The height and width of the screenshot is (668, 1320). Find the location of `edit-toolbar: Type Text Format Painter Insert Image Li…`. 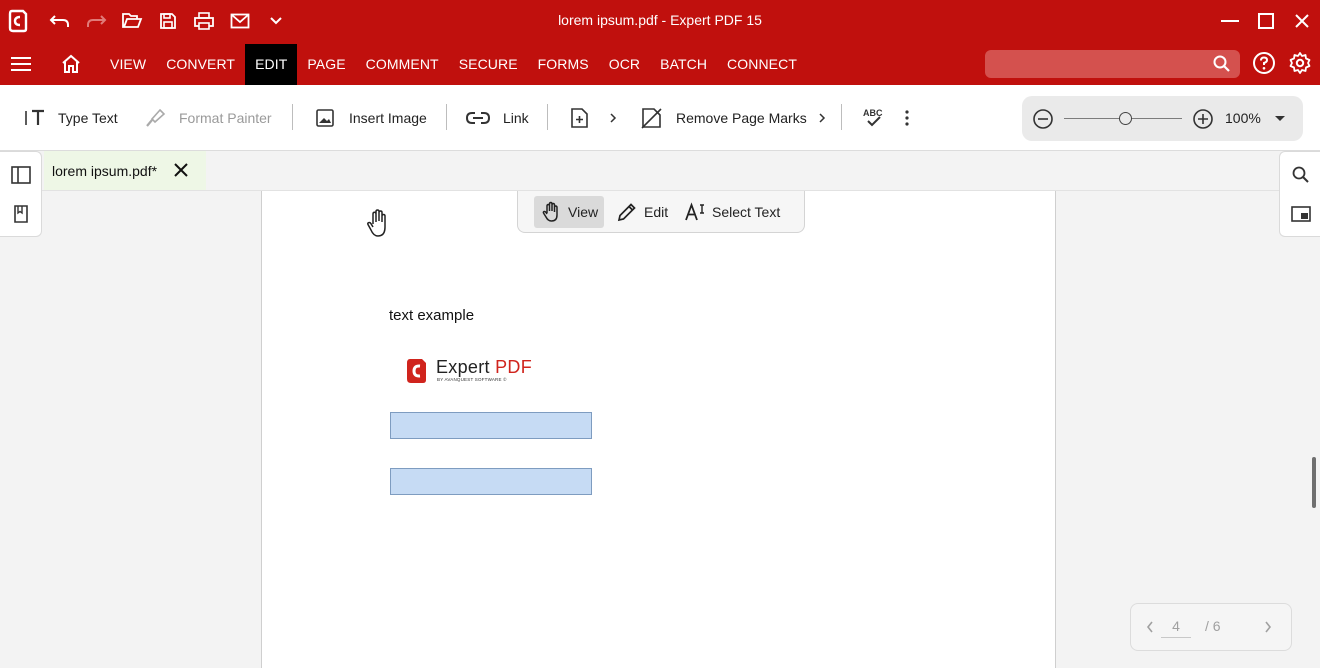

edit-toolbar: Type Text Format Painter Insert Image Li… is located at coordinates (660, 118).